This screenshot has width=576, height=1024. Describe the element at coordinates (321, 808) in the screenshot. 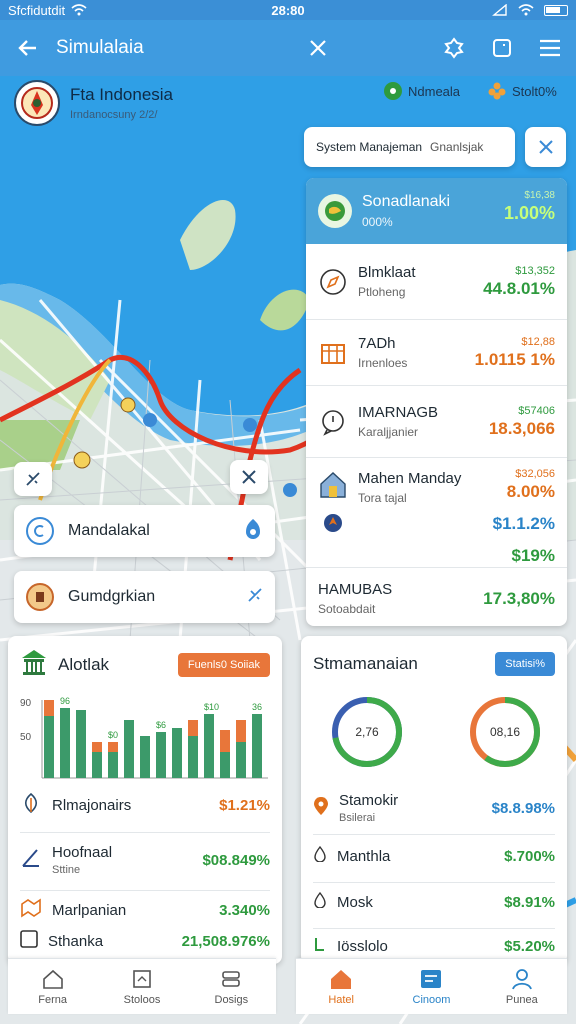

I see `pin-icon` at that location.